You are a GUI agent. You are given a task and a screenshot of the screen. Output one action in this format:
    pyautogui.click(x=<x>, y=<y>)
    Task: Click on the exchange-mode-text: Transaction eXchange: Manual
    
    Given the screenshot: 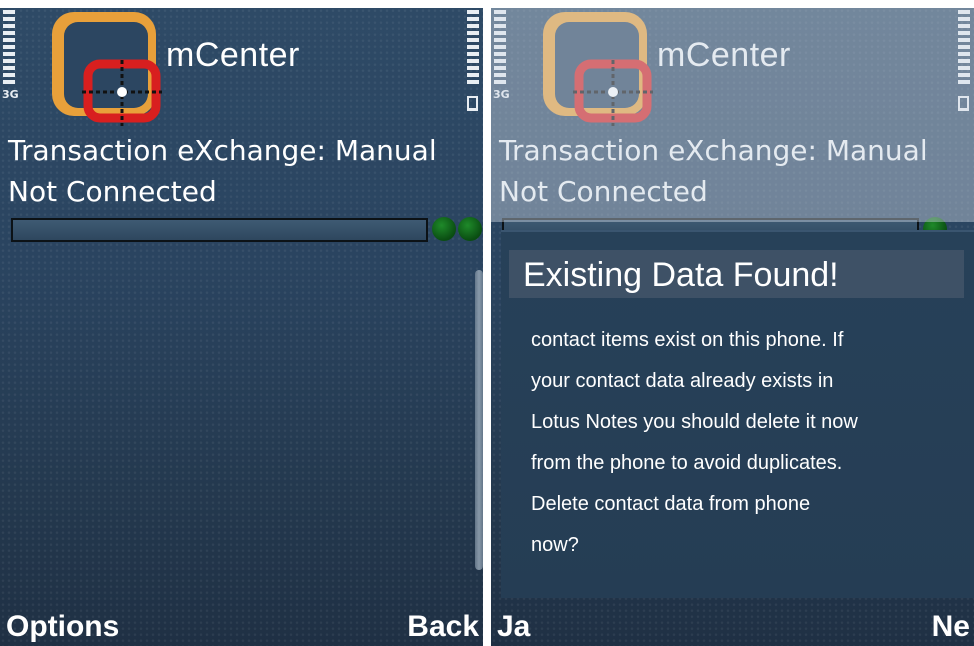 What is the action you would take?
    pyautogui.click(x=222, y=150)
    